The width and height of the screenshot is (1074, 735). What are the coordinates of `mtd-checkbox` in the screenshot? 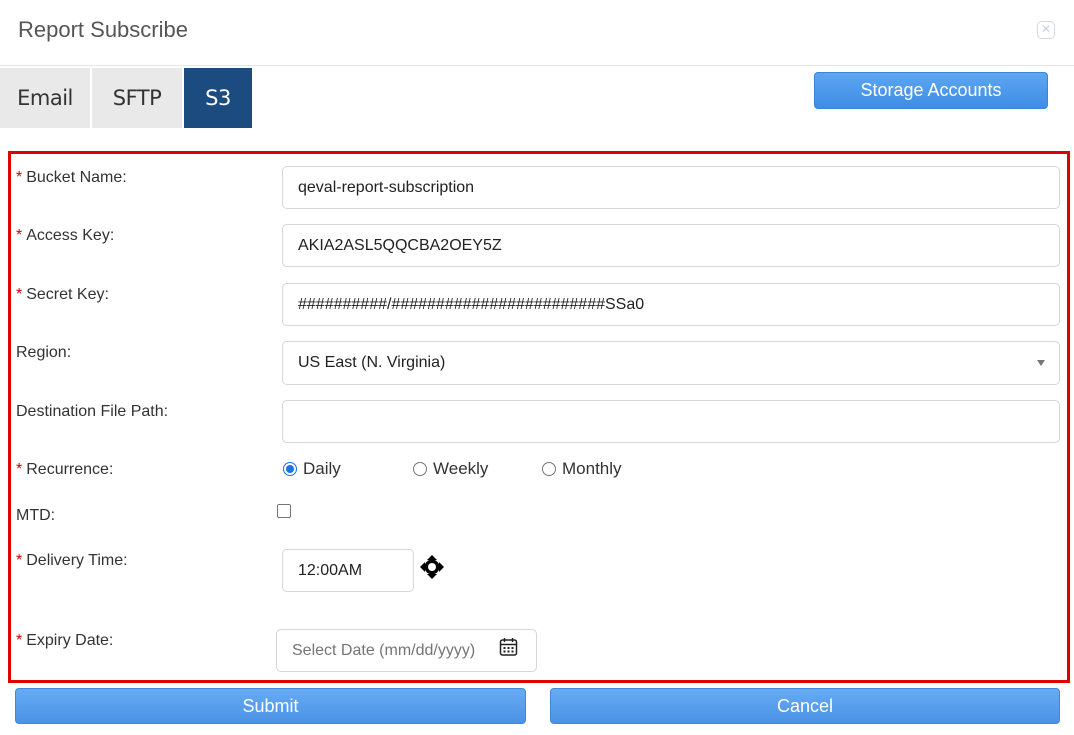 It's located at (284, 511).